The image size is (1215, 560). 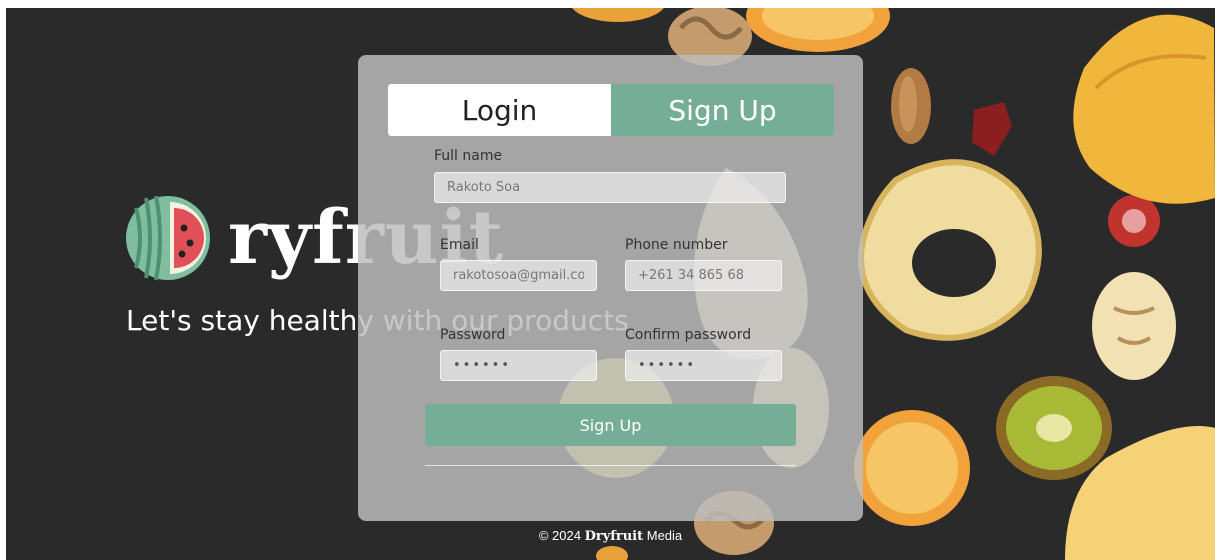 I want to click on full-name-label: Full name, so click(x=468, y=156).